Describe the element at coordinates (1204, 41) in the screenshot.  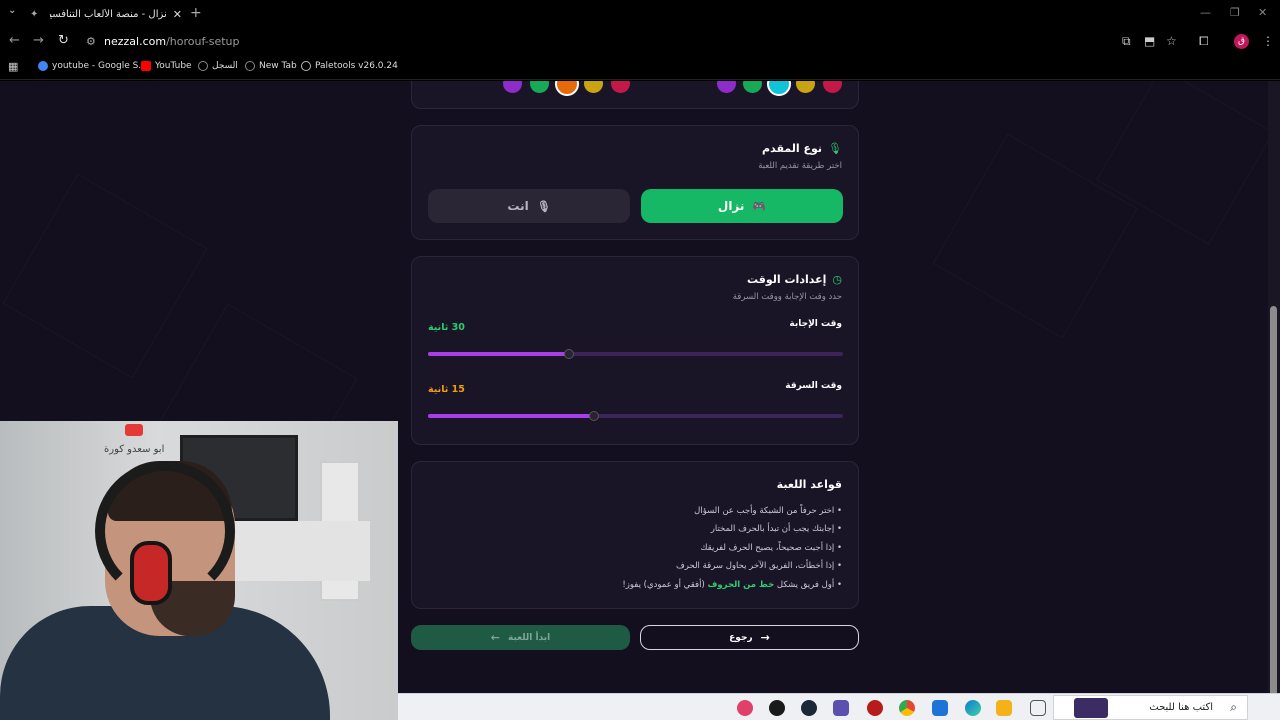
I see `extensions-icon: ⧠` at that location.